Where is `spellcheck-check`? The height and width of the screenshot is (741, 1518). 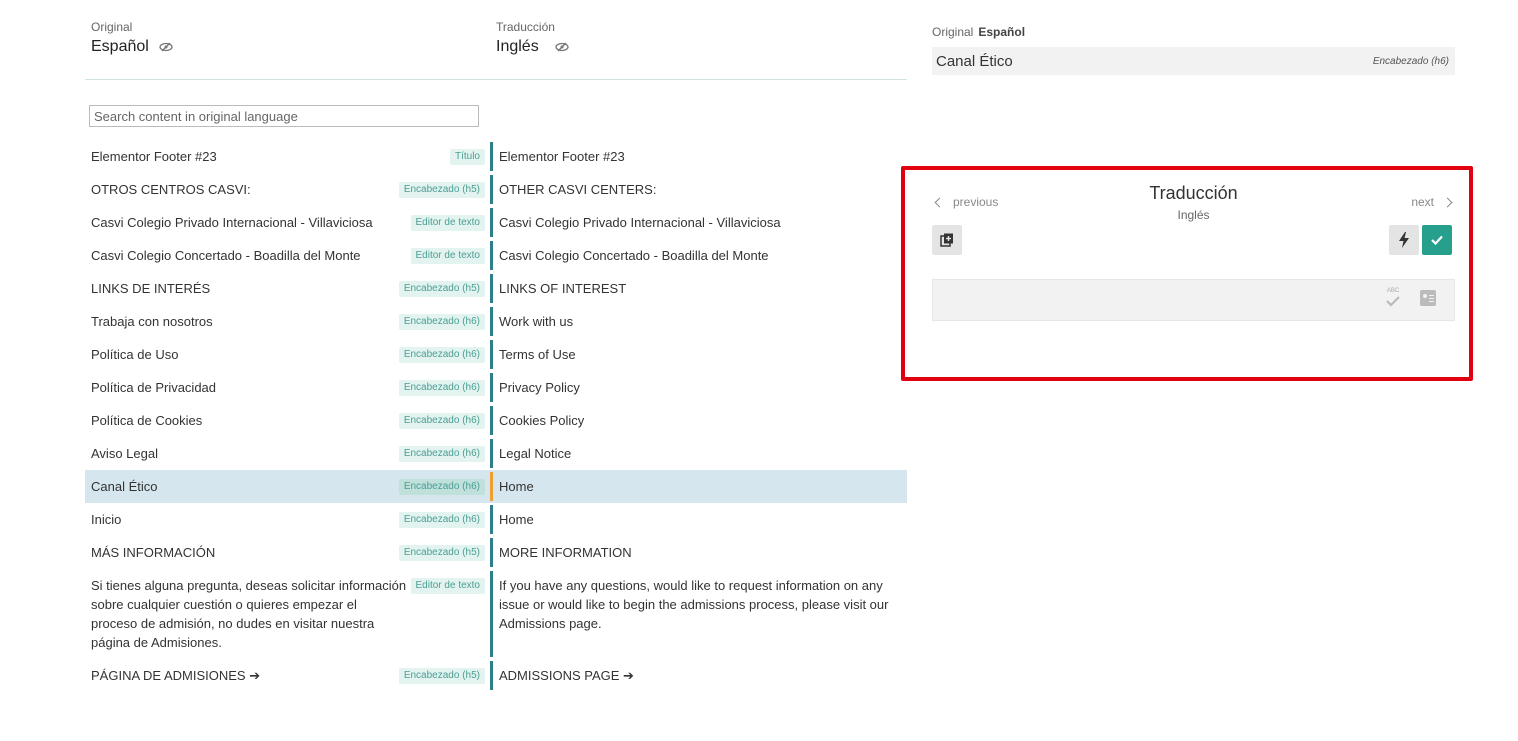
spellcheck-check is located at coordinates (1393, 301).